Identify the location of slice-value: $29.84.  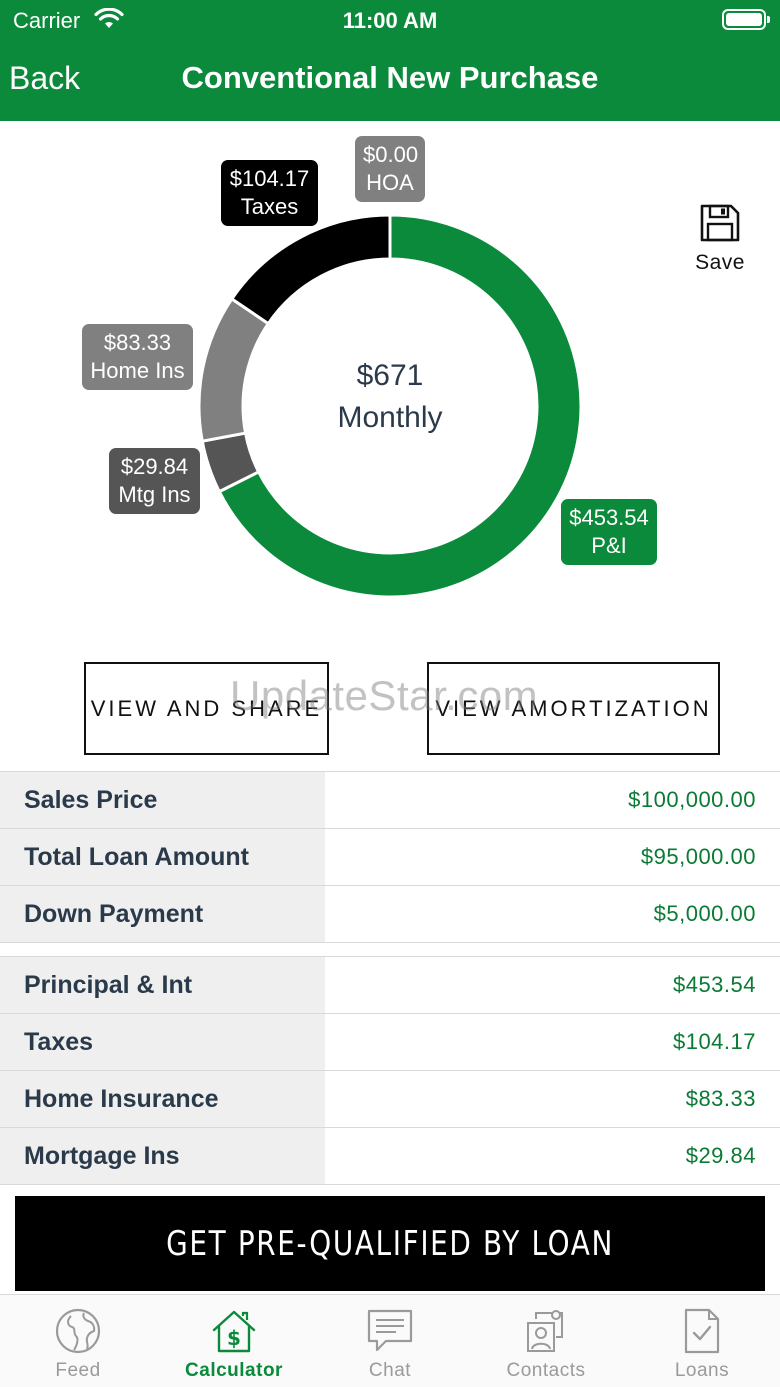
(154, 466).